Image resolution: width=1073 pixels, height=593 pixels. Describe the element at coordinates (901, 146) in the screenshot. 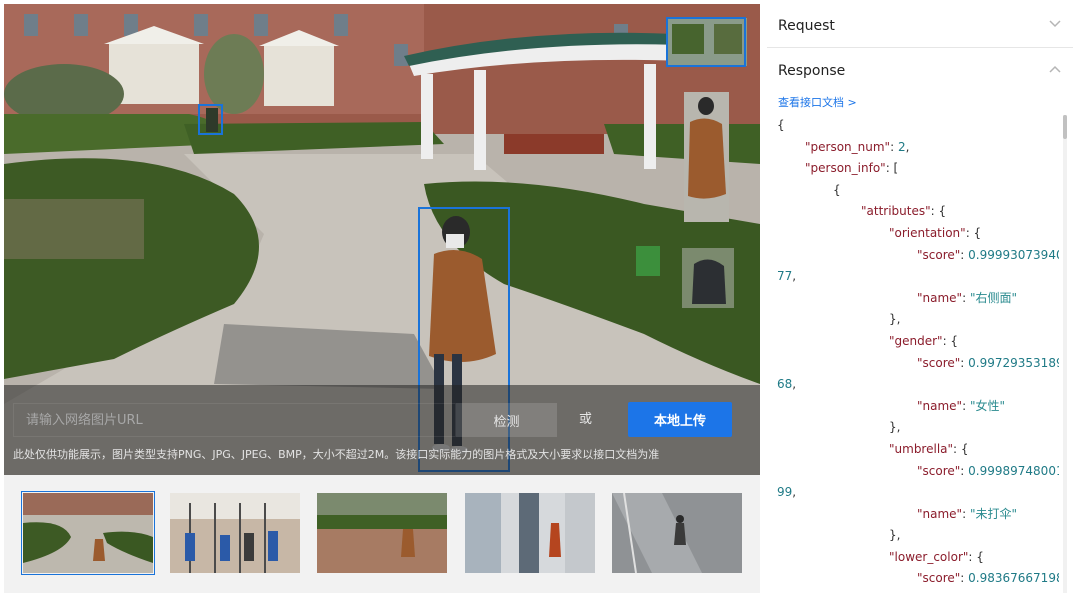

I see `json-token: 2` at that location.